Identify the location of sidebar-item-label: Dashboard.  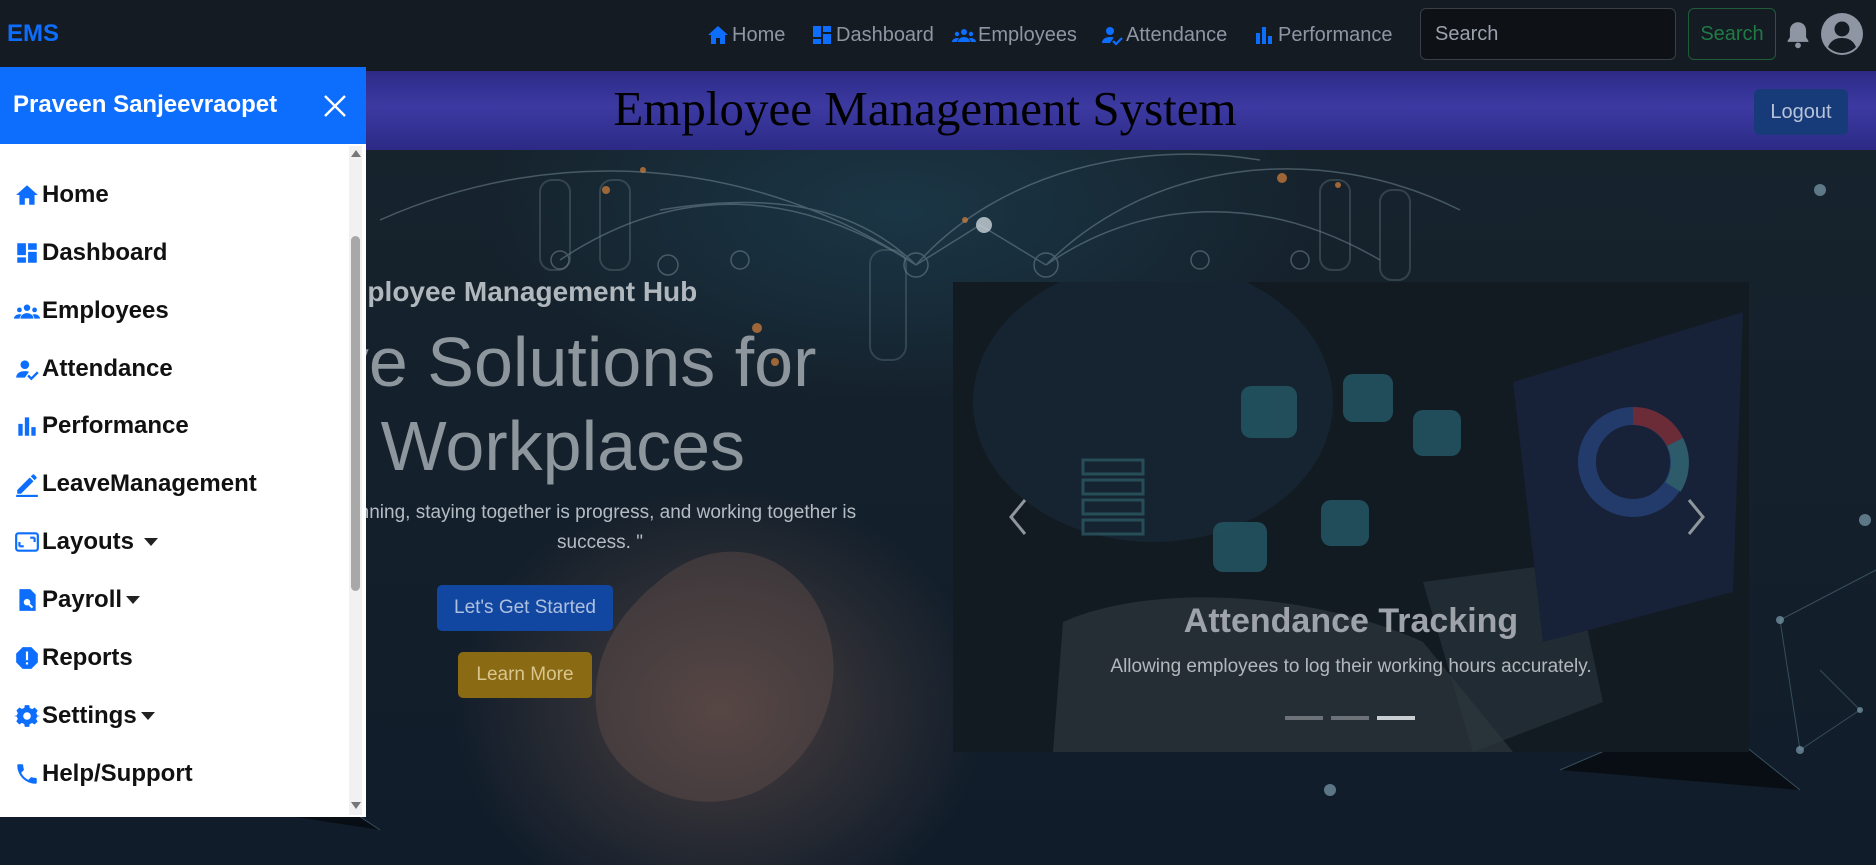
(105, 252).